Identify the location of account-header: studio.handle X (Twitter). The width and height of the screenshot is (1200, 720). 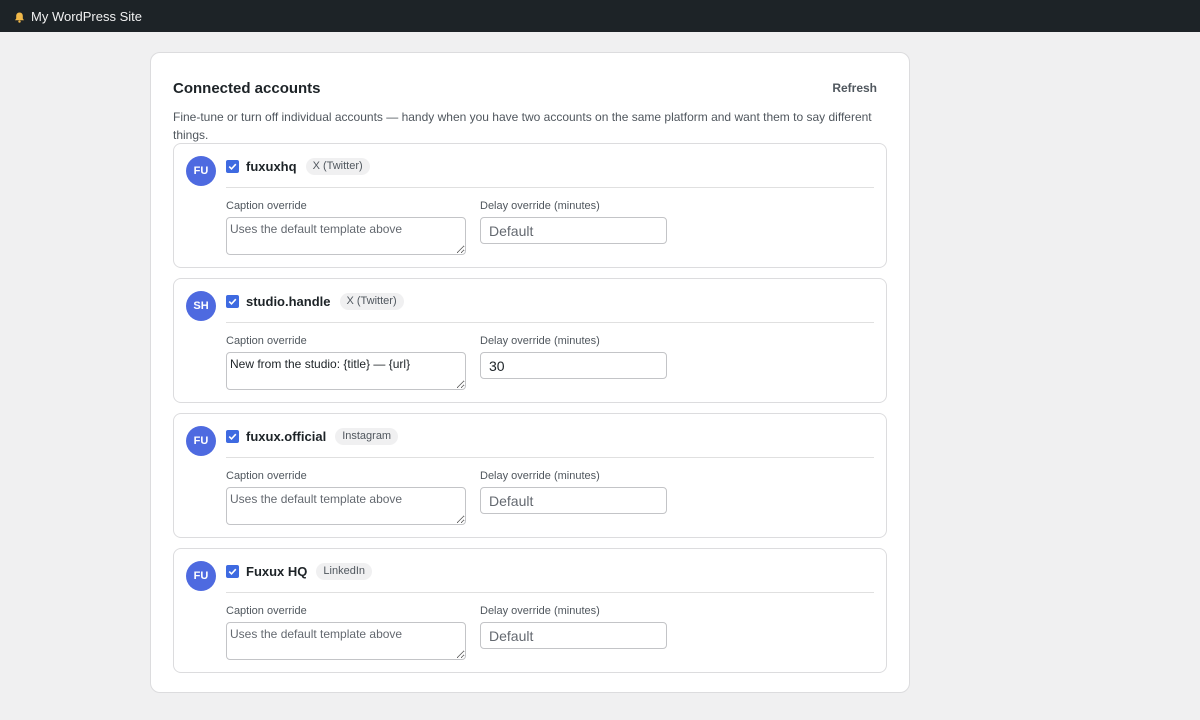
(550, 301).